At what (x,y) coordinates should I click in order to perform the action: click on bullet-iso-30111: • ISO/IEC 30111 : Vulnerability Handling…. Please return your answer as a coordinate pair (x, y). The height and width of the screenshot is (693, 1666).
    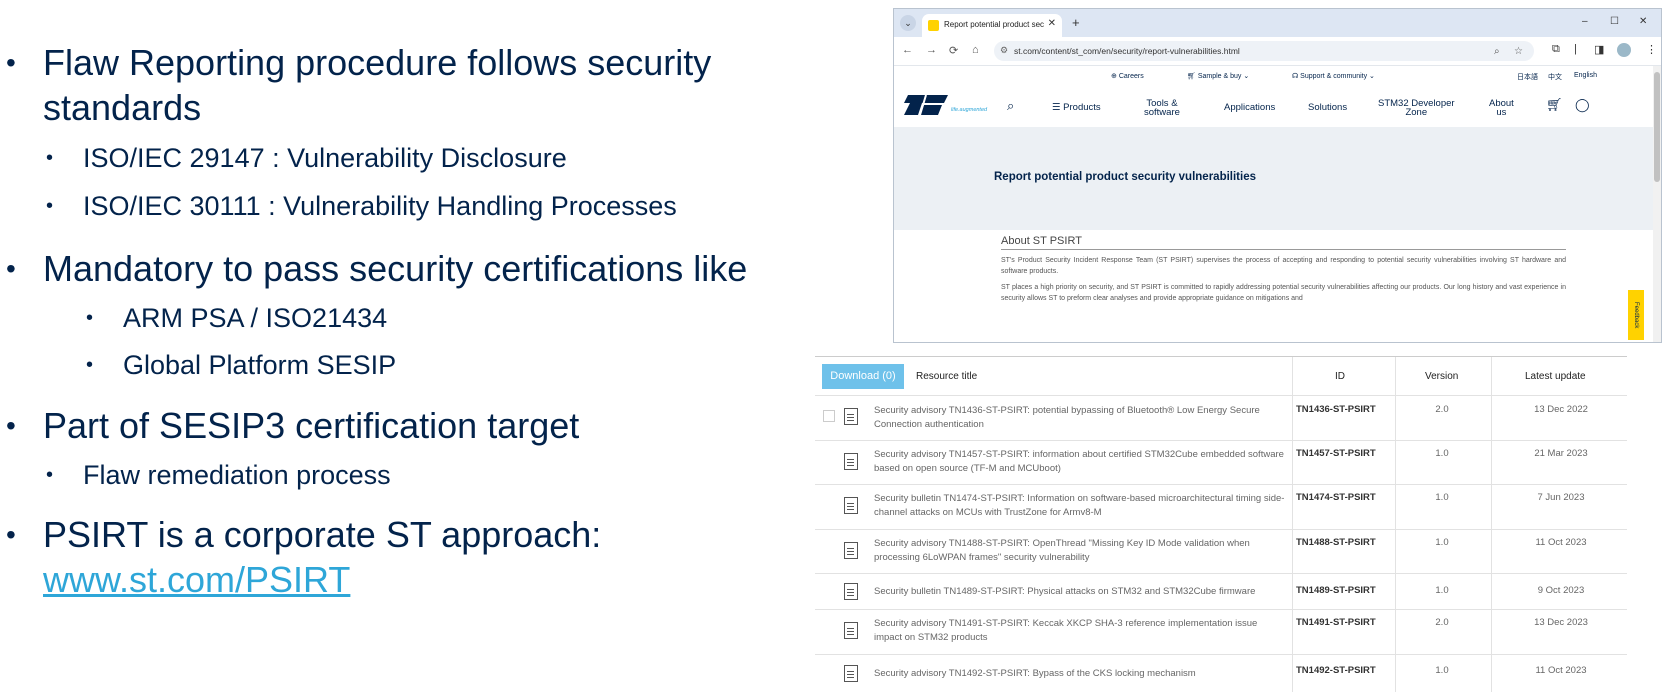
    Looking at the image, I should click on (361, 206).